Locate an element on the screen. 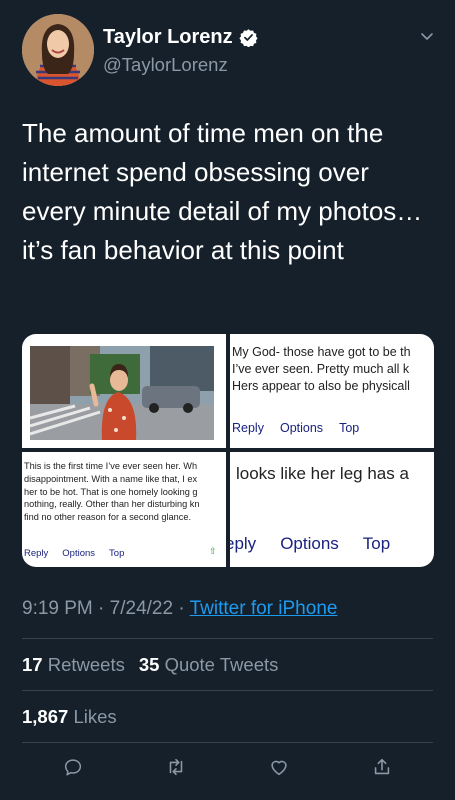  comment-reply-link: eply is located at coordinates (243, 543).